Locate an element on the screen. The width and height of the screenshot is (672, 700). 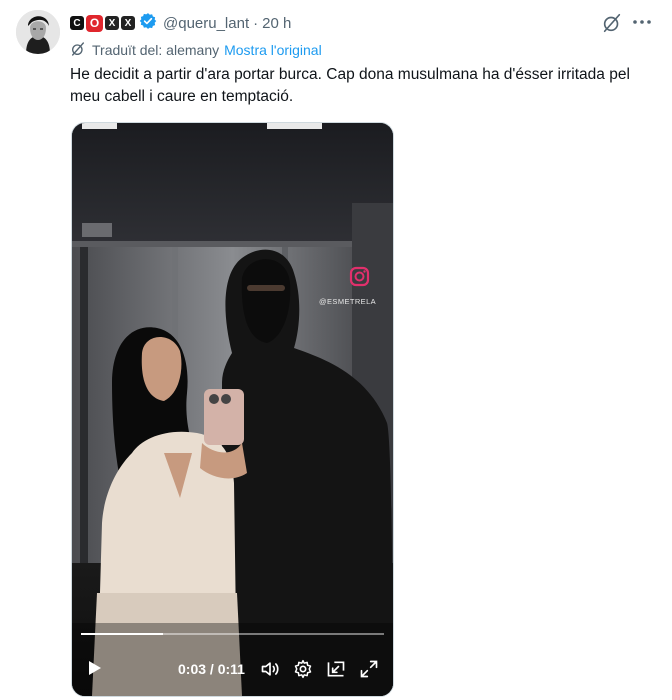
translation-row: Traduït del: alemany Mostra l'original is located at coordinates (196, 50).